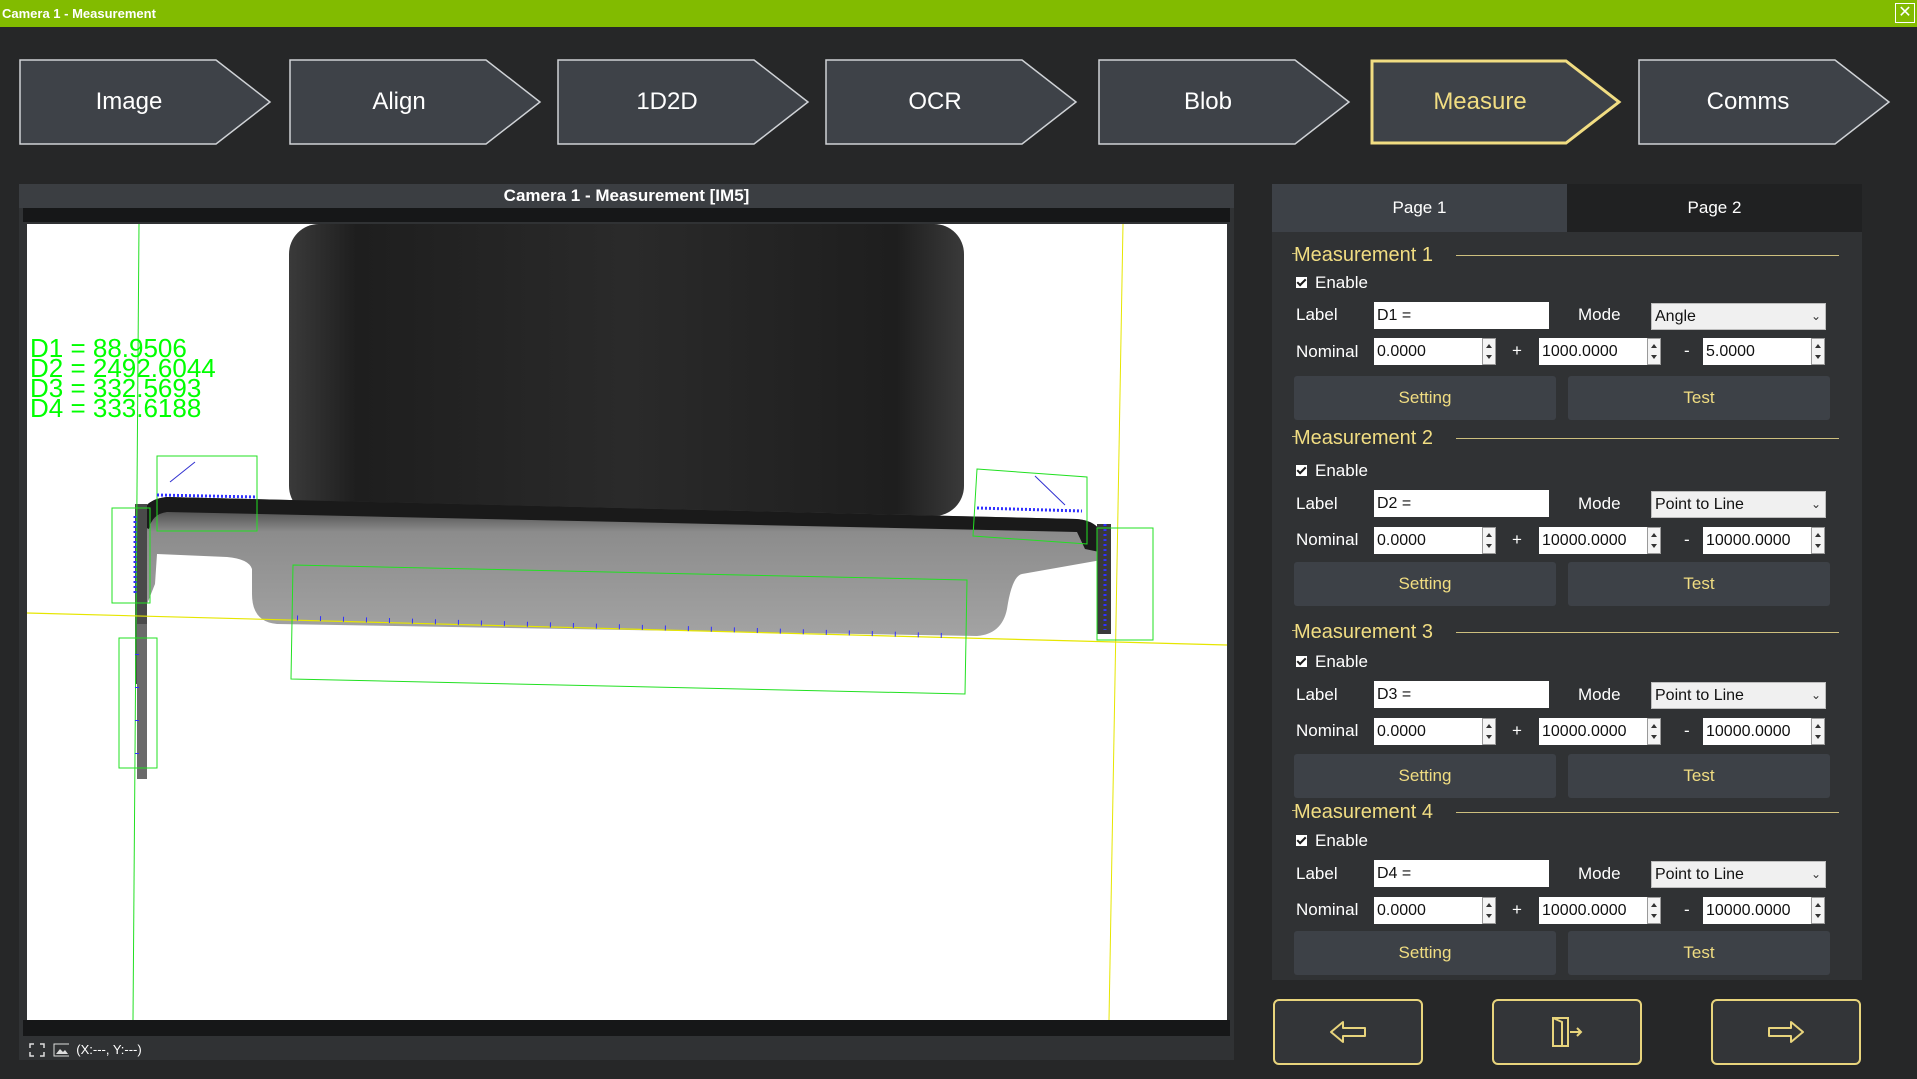 The image size is (1917, 1079). What do you see at coordinates (935, 101) in the screenshot?
I see `step-tab-label: OCR` at bounding box center [935, 101].